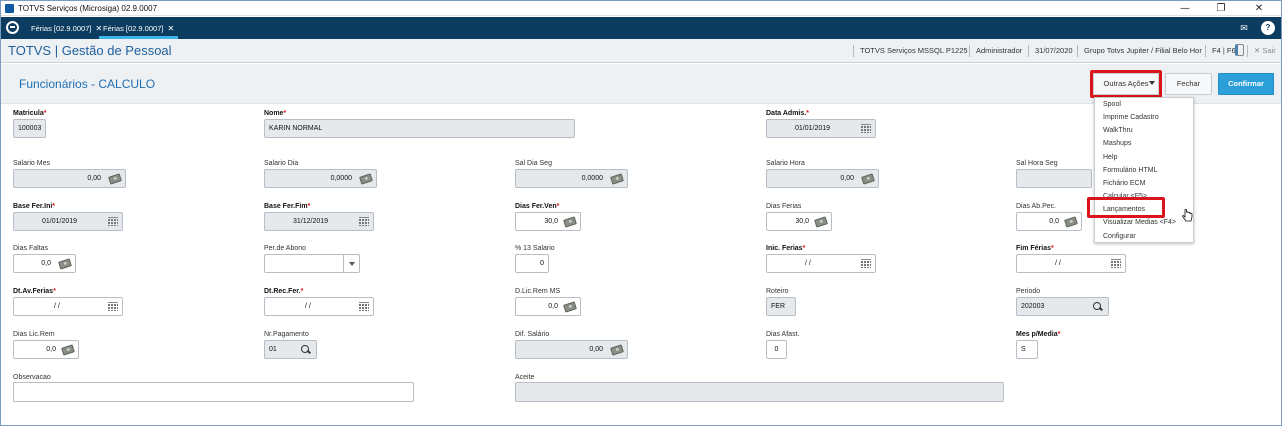 This screenshot has width=1282, height=426. I want to click on salario-mes-label: Salario Mes, so click(31, 163).